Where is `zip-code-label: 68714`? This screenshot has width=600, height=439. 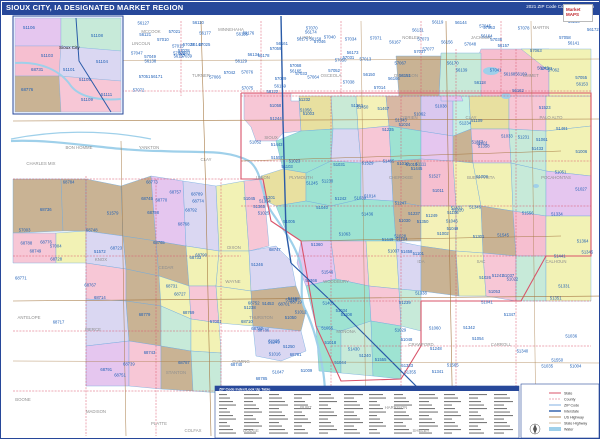 zip-code-label: 68714 is located at coordinates (100, 297).